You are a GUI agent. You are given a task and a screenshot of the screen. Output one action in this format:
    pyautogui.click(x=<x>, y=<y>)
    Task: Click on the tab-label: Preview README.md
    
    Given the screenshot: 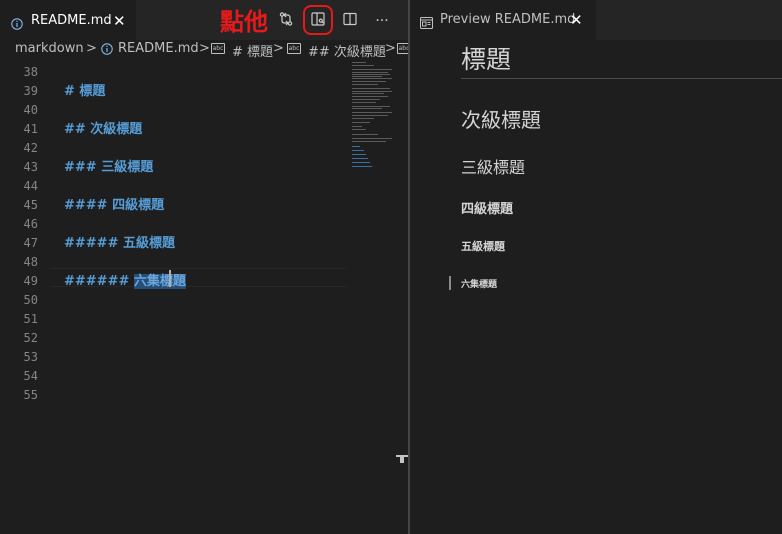 What is the action you would take?
    pyautogui.click(x=508, y=19)
    